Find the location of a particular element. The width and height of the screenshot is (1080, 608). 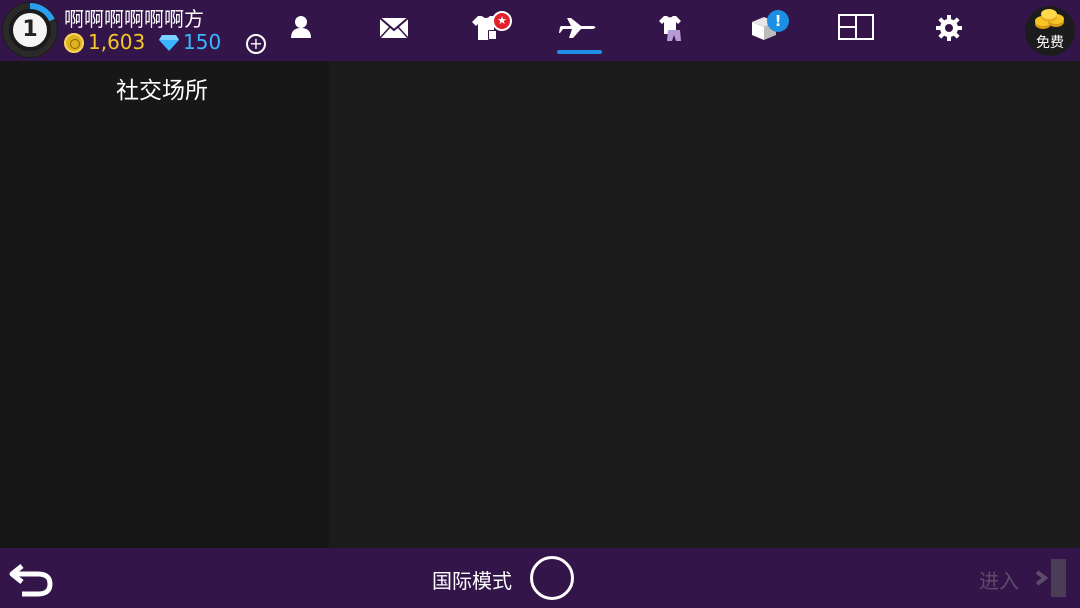

outfit-icon is located at coordinates (670, 28).